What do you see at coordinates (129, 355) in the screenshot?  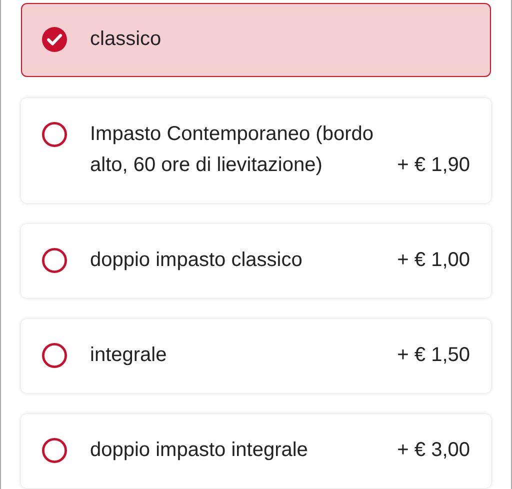 I see `option-label: integrale` at bounding box center [129, 355].